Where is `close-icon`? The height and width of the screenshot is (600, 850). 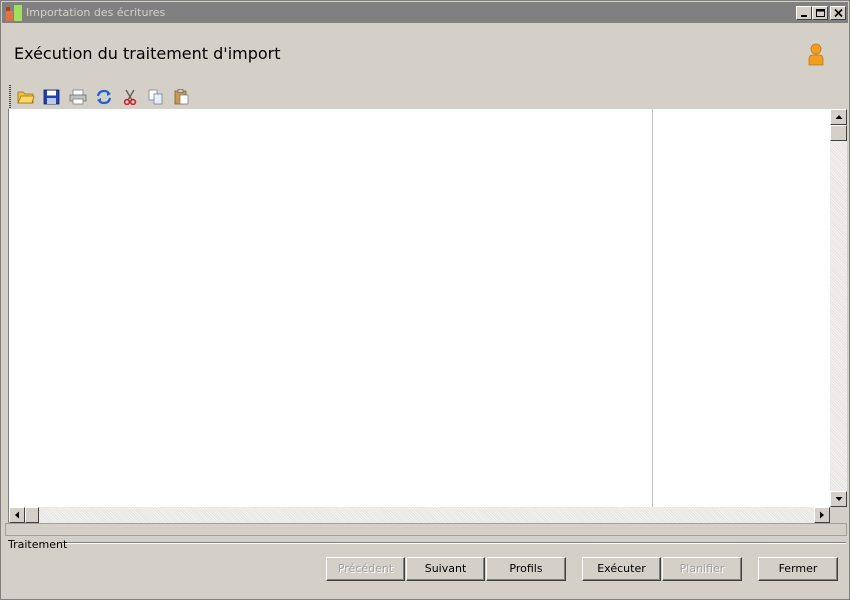
close-icon is located at coordinates (838, 13).